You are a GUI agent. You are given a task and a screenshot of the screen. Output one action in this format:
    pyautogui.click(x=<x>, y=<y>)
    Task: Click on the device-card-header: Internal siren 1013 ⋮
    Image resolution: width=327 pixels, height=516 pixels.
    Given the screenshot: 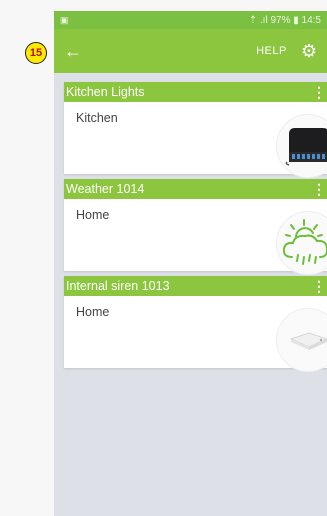 What is the action you would take?
    pyautogui.click(x=195, y=286)
    